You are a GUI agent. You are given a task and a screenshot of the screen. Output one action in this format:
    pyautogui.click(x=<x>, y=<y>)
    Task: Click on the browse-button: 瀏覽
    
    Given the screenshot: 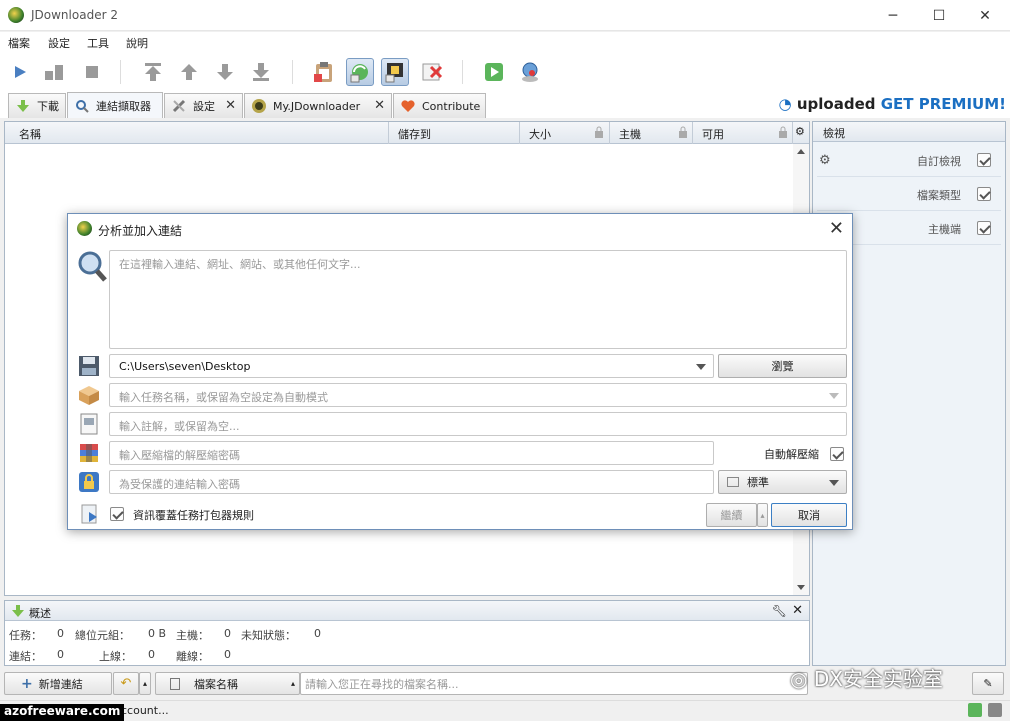 What is the action you would take?
    pyautogui.click(x=782, y=366)
    